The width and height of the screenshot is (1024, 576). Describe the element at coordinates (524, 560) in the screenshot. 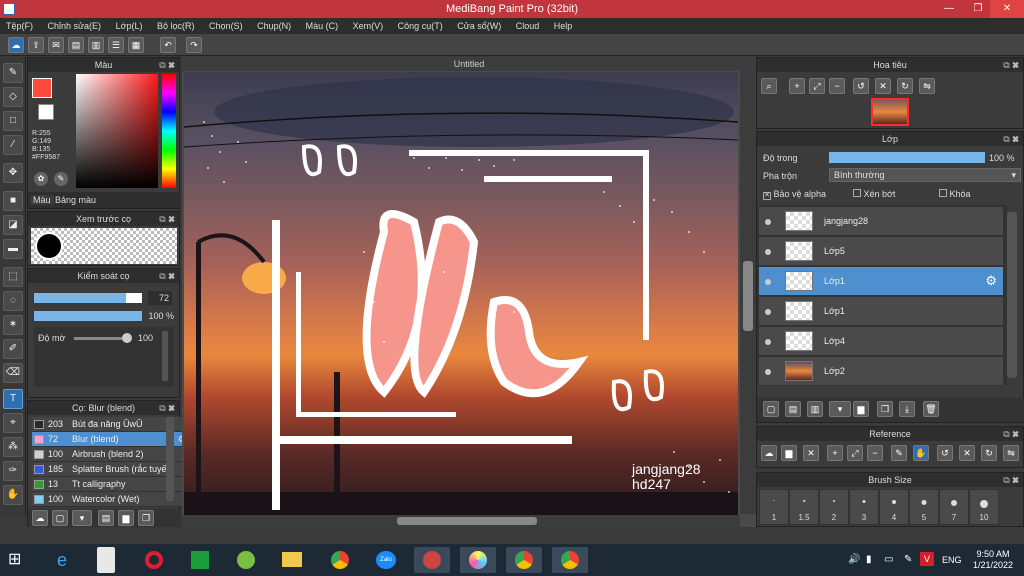

I see `chrome-profile1-icon` at that location.